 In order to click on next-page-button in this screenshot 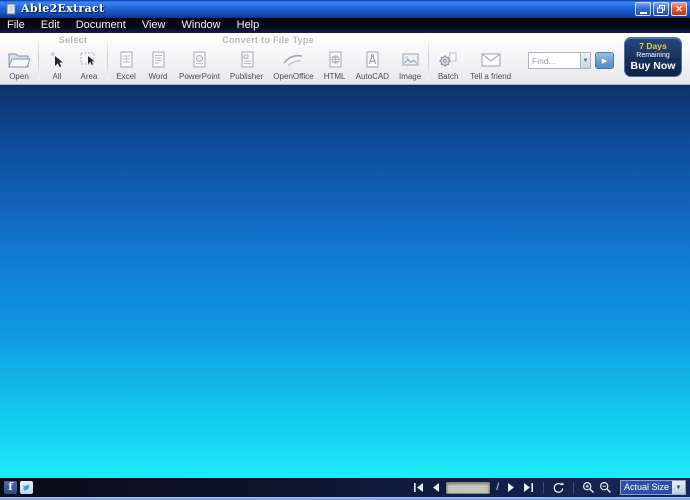, I will do `click(511, 487)`.